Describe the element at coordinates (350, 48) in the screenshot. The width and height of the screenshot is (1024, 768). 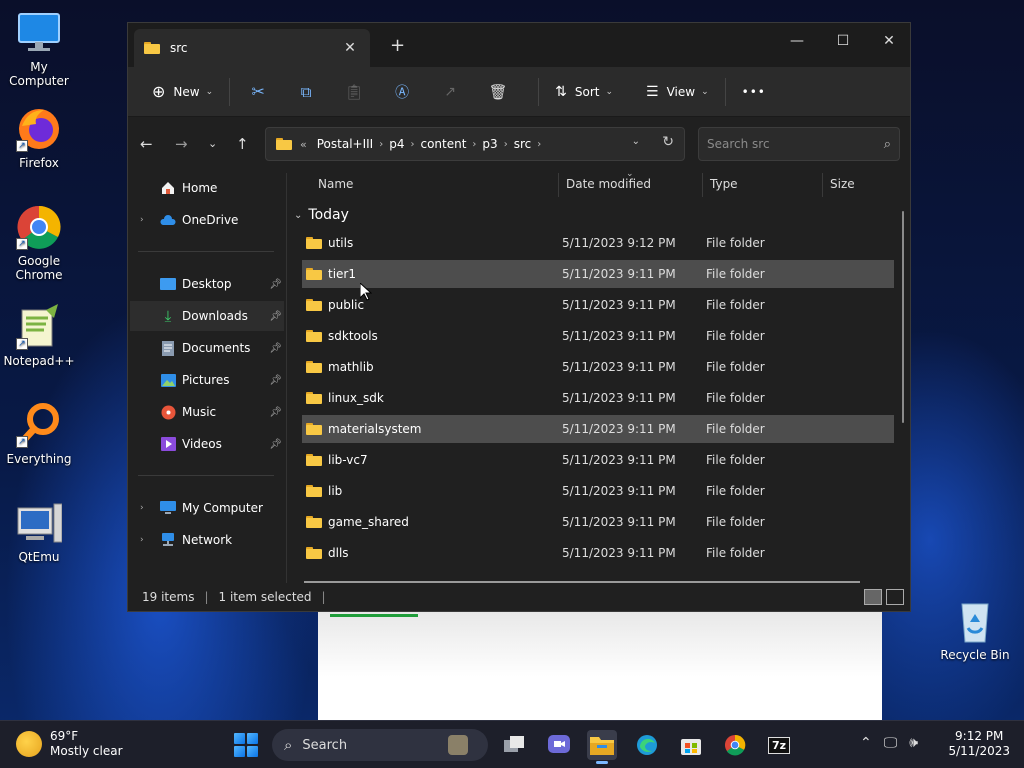
I see `close-tab-icon: ✕` at that location.